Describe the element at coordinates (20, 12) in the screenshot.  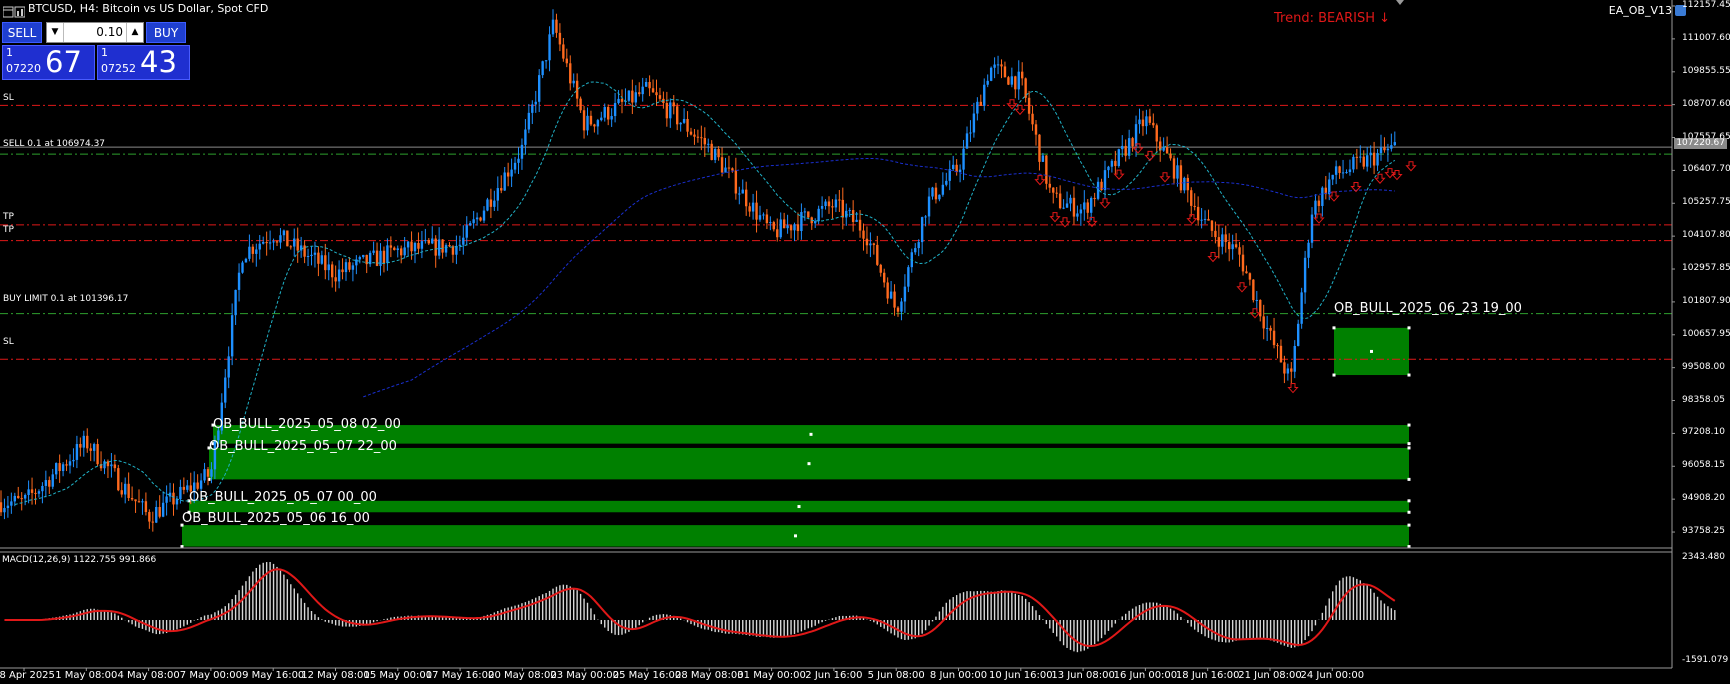
I see `chart-type-icon` at that location.